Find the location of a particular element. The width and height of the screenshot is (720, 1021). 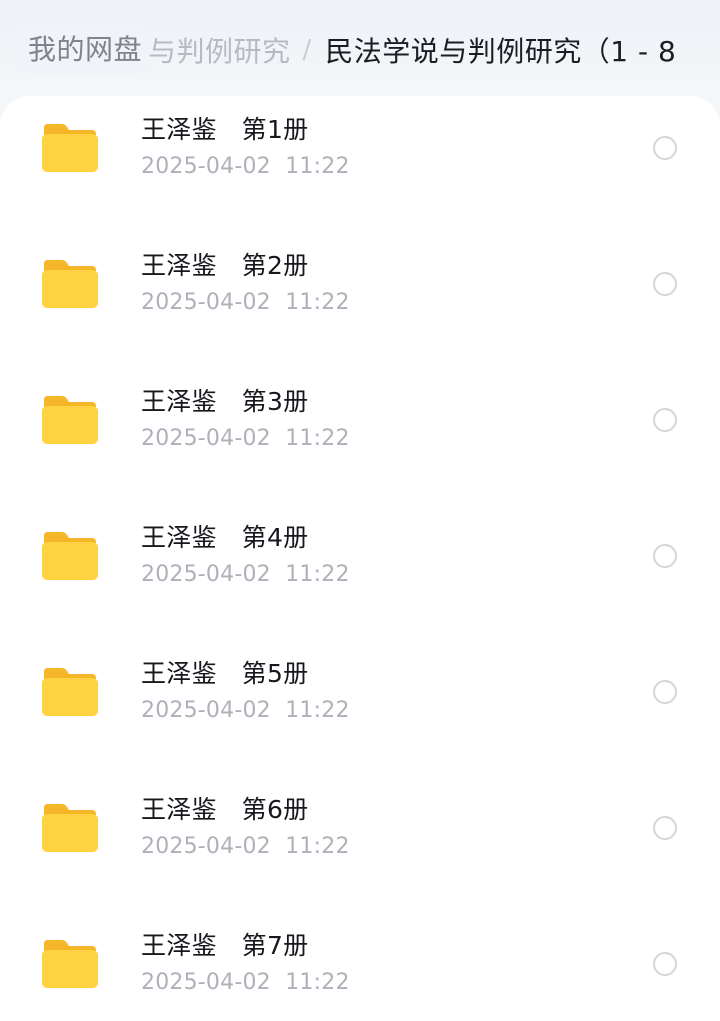

file-name: 王泽鉴 第6册 is located at coordinates (225, 809).